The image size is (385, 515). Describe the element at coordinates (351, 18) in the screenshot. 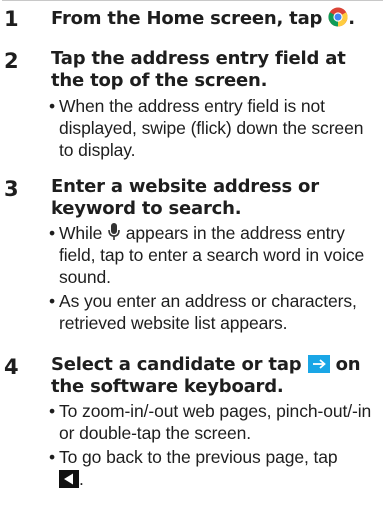

I see `step-title-text: .` at that location.